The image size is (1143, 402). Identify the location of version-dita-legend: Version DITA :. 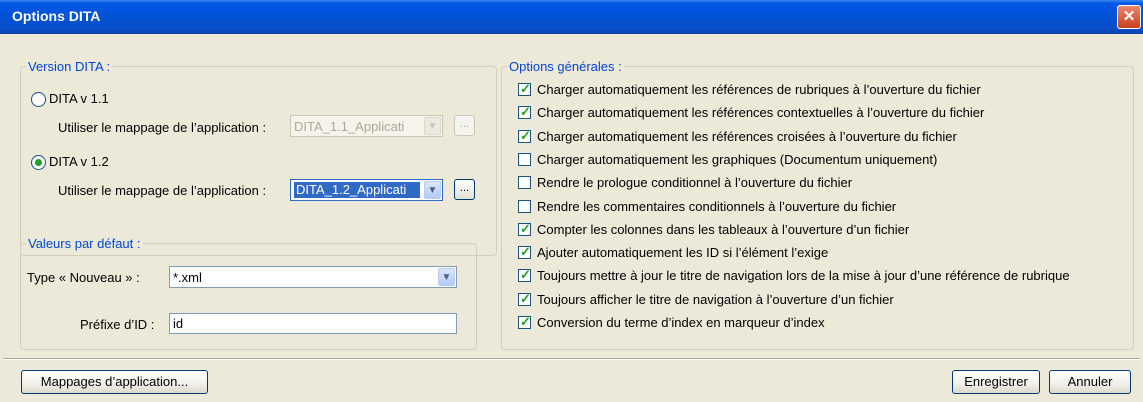
(69, 66).